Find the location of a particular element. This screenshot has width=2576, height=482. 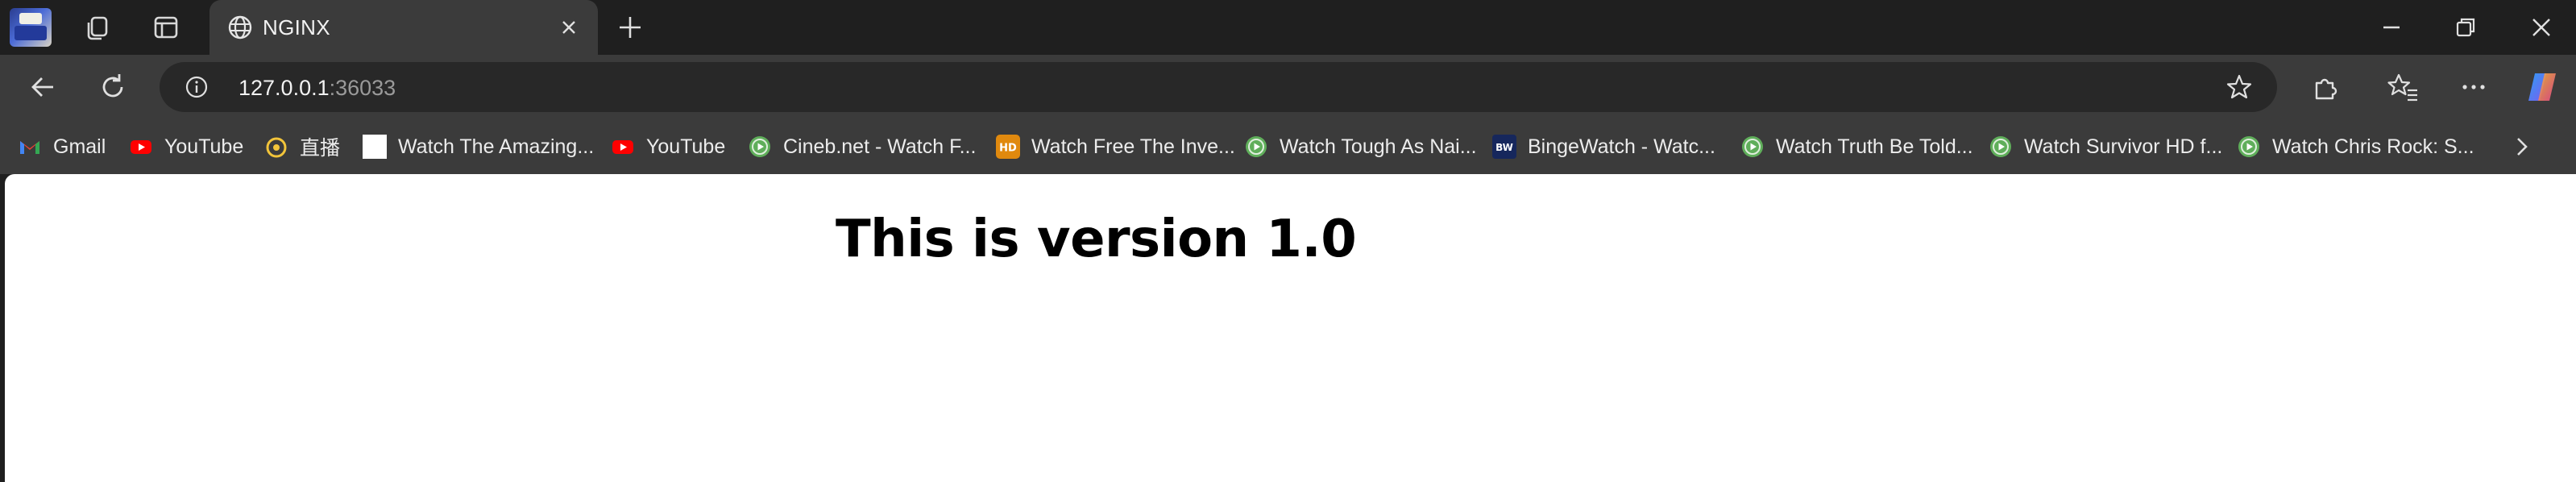

copilot-icon is located at coordinates (2542, 88).